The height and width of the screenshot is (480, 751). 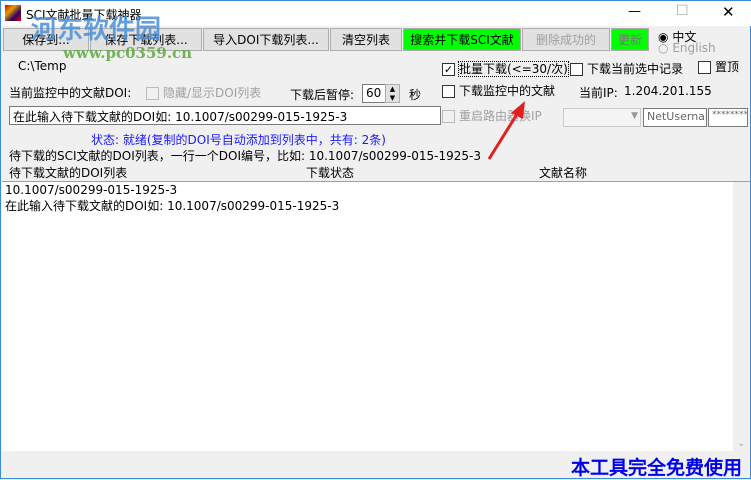 What do you see at coordinates (330, 172) in the screenshot?
I see `column-status: 下载状态` at bounding box center [330, 172].